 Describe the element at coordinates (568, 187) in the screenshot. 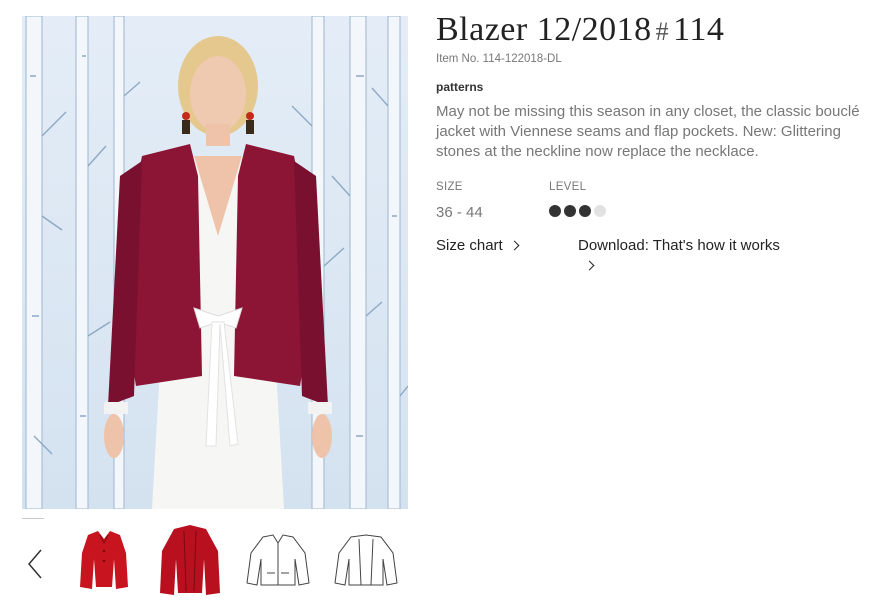

I see `level-label: LEVEL` at that location.